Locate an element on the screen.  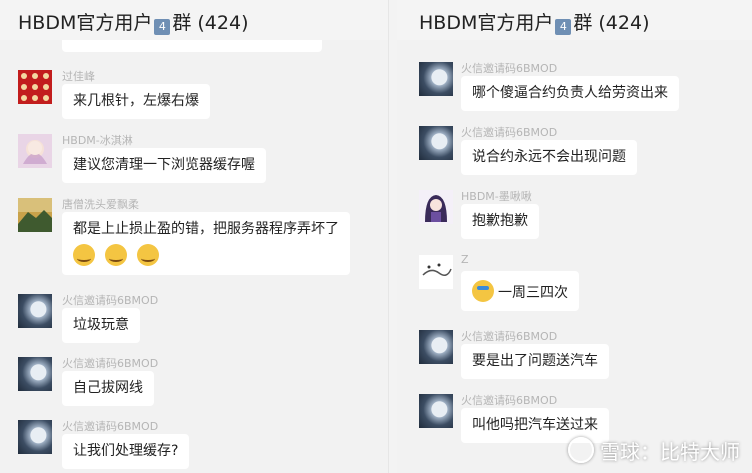
landscape-avatar is located at coordinates (35, 215).